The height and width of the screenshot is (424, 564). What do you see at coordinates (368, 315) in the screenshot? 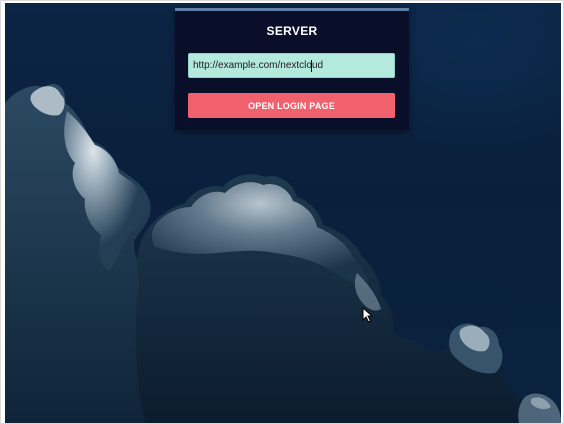
I see `mouse-pointer-icon` at bounding box center [368, 315].